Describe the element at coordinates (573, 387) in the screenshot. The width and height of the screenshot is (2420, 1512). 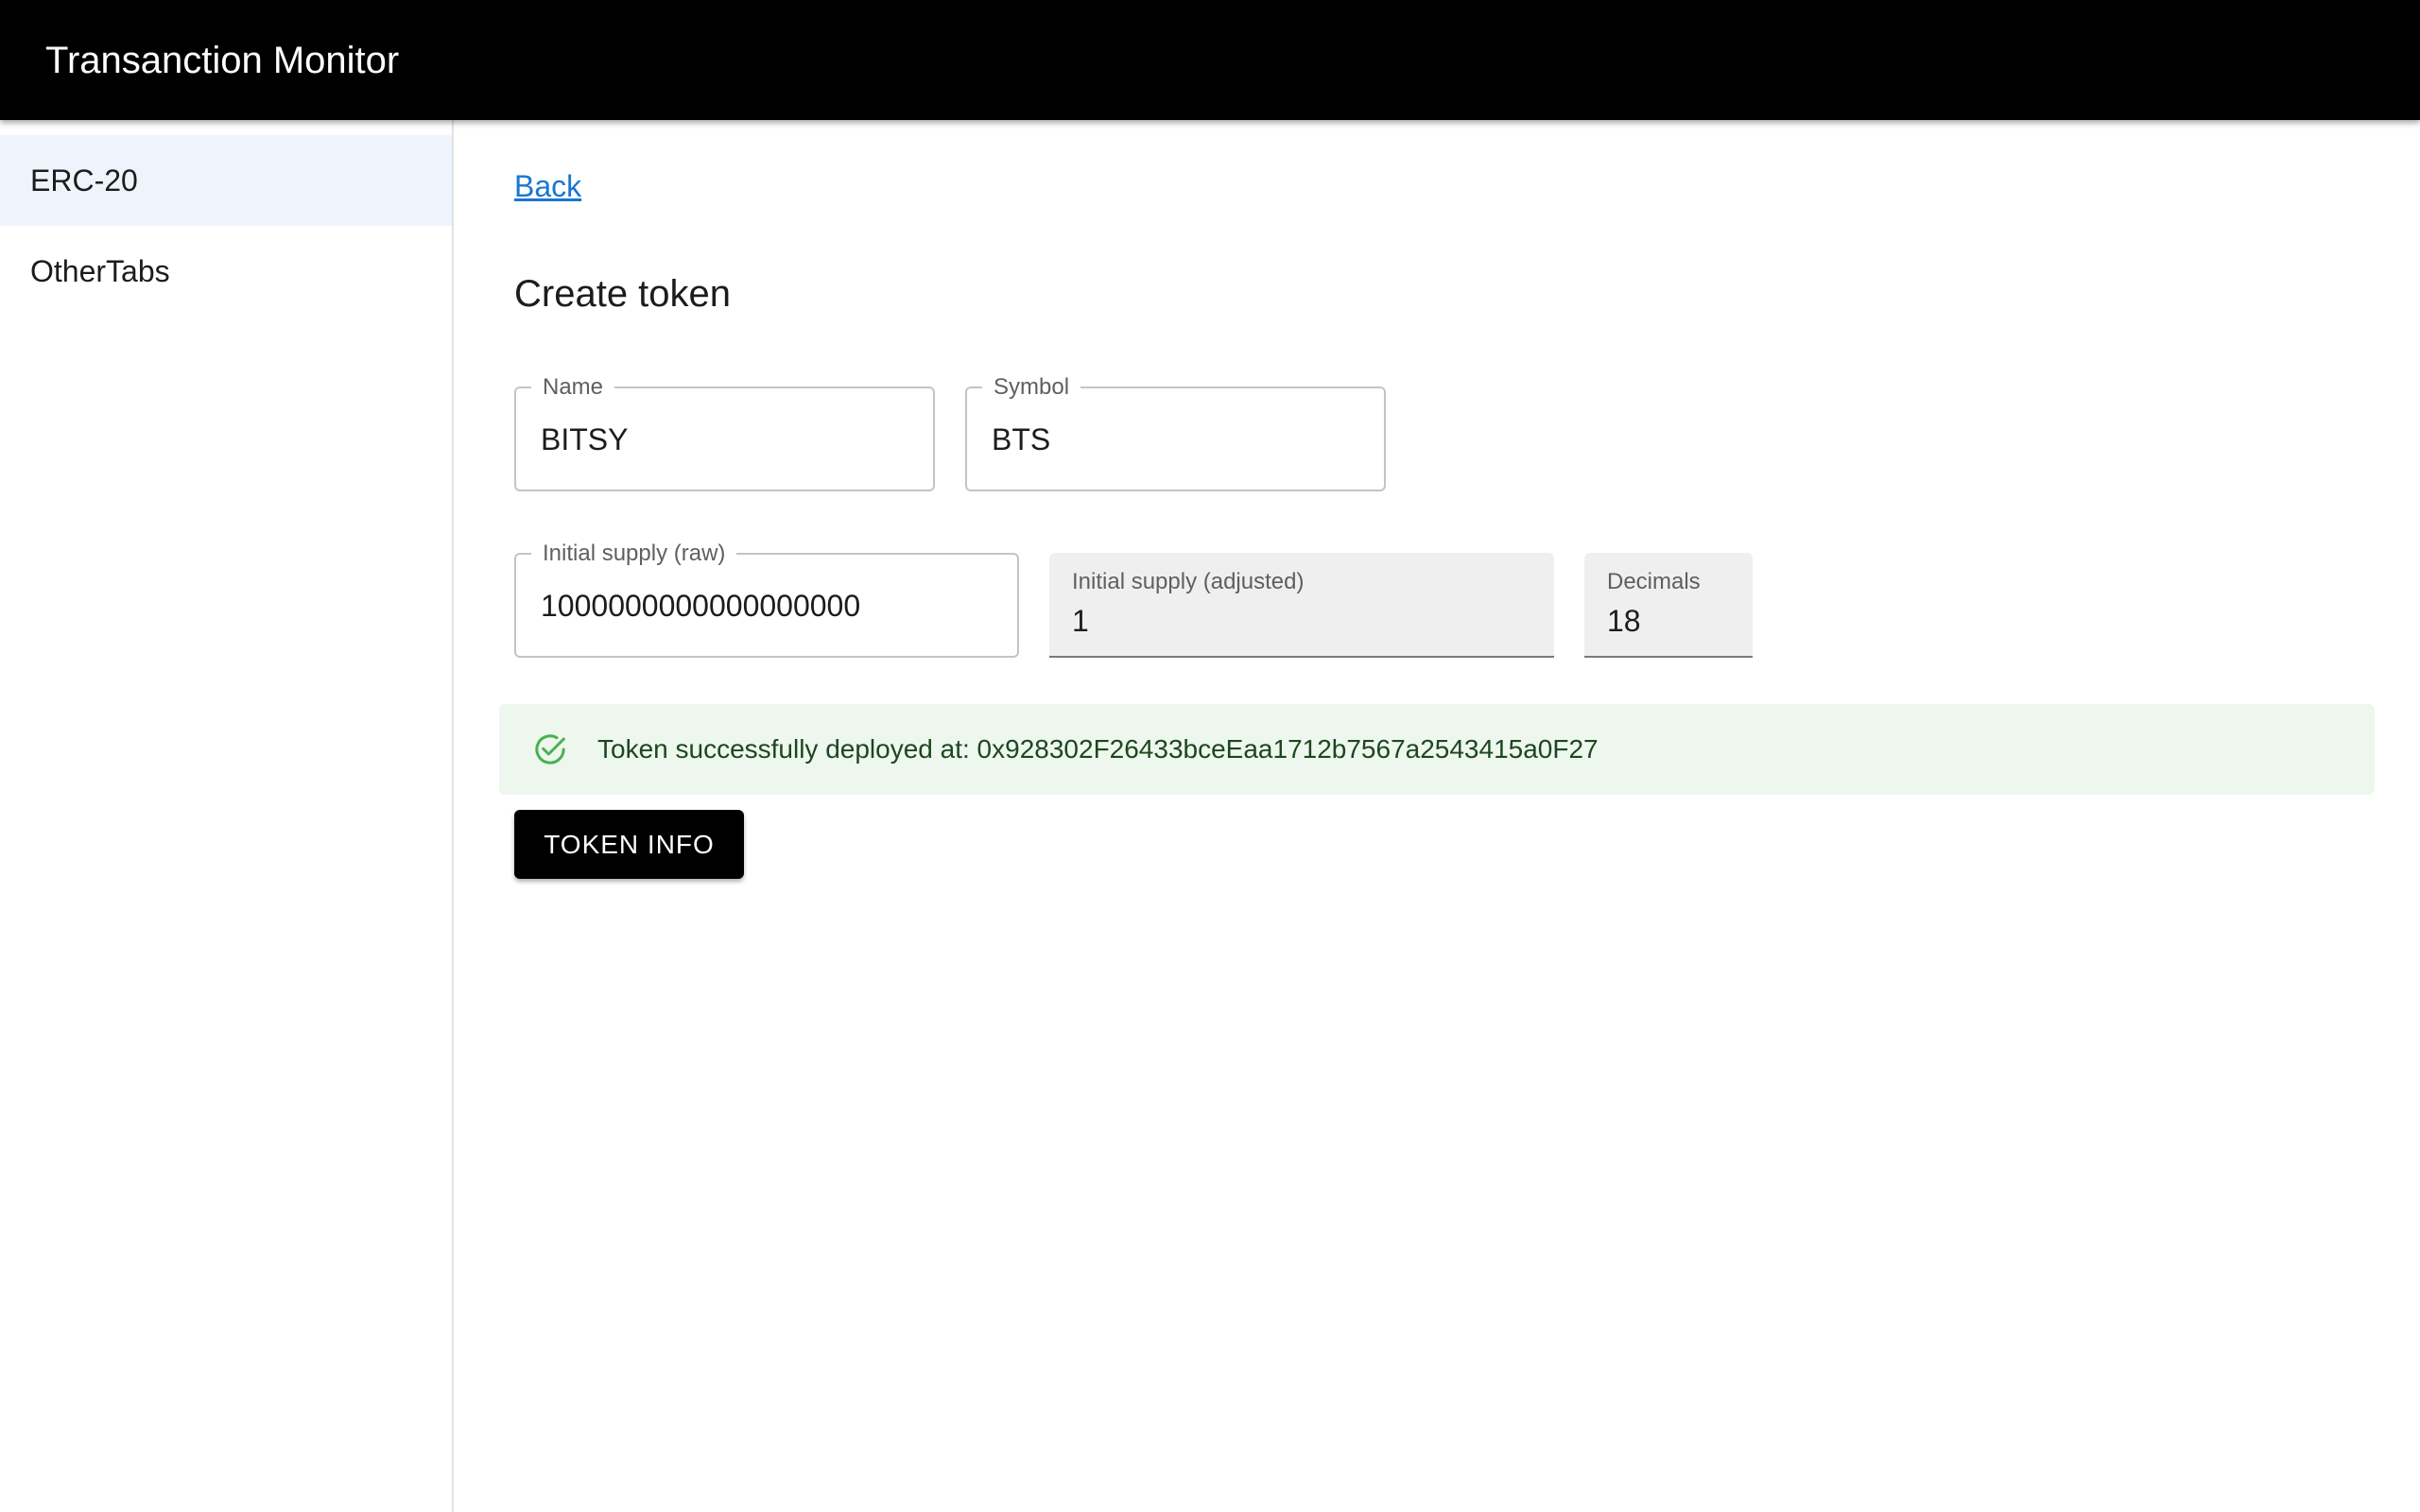
I see `name-field-label: Name` at that location.